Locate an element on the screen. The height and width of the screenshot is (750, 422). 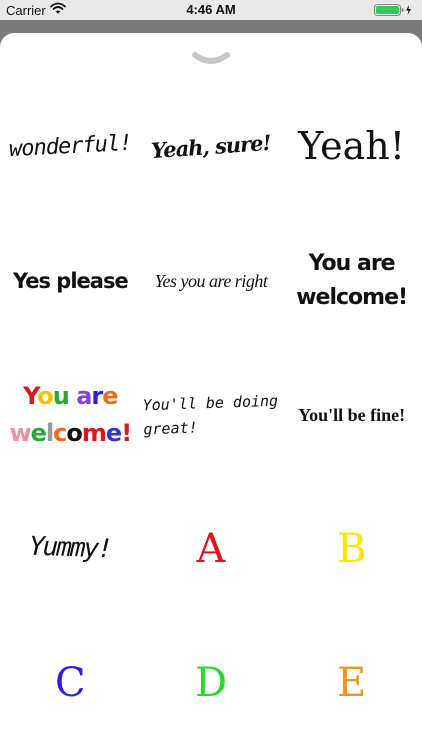
sticker-glyph: ! is located at coordinates (126, 433).